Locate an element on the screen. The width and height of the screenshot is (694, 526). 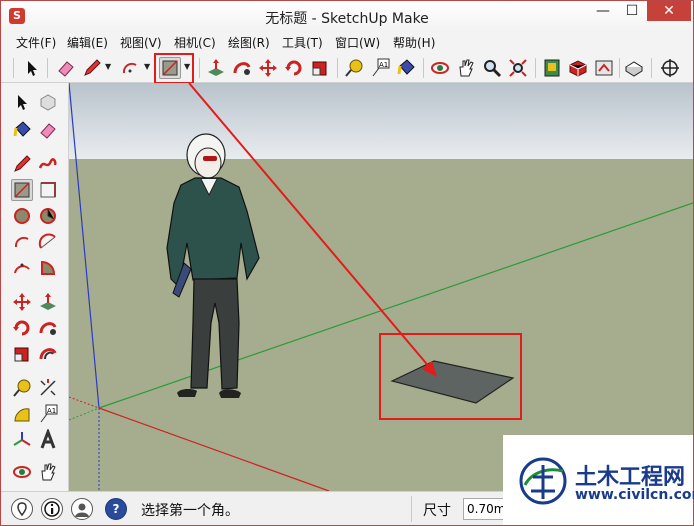
menu-tools: 工具(T) is located at coordinates (302, 42).